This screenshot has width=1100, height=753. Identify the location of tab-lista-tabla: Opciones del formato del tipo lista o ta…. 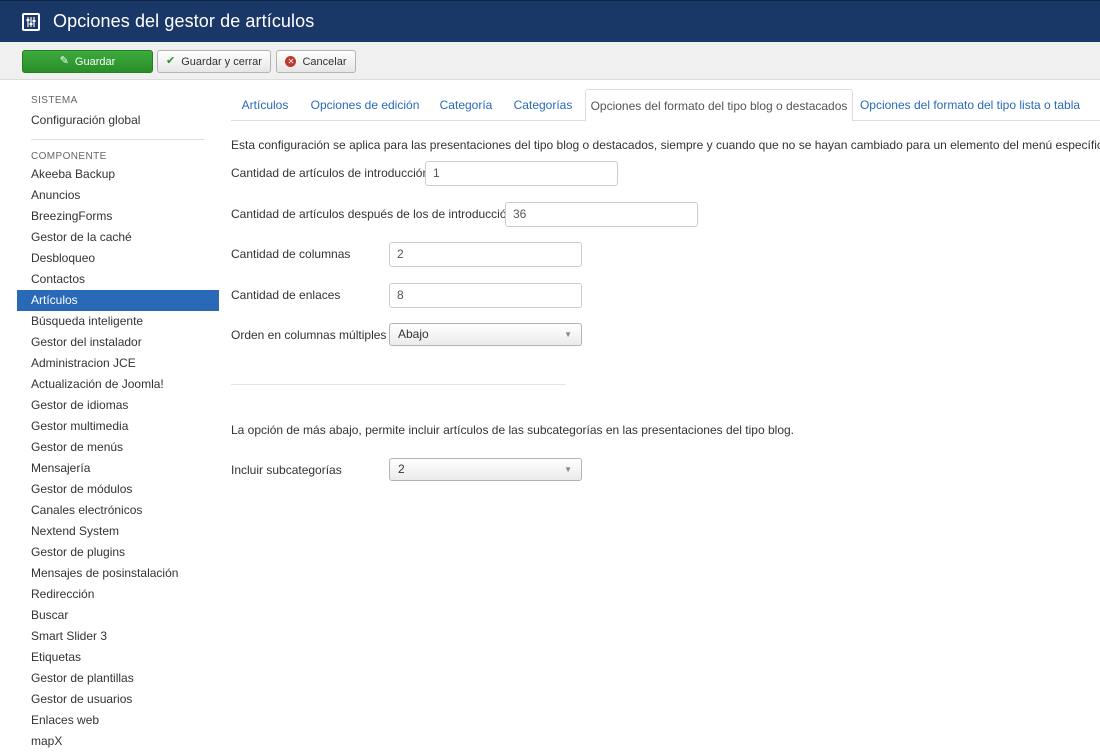
(970, 105).